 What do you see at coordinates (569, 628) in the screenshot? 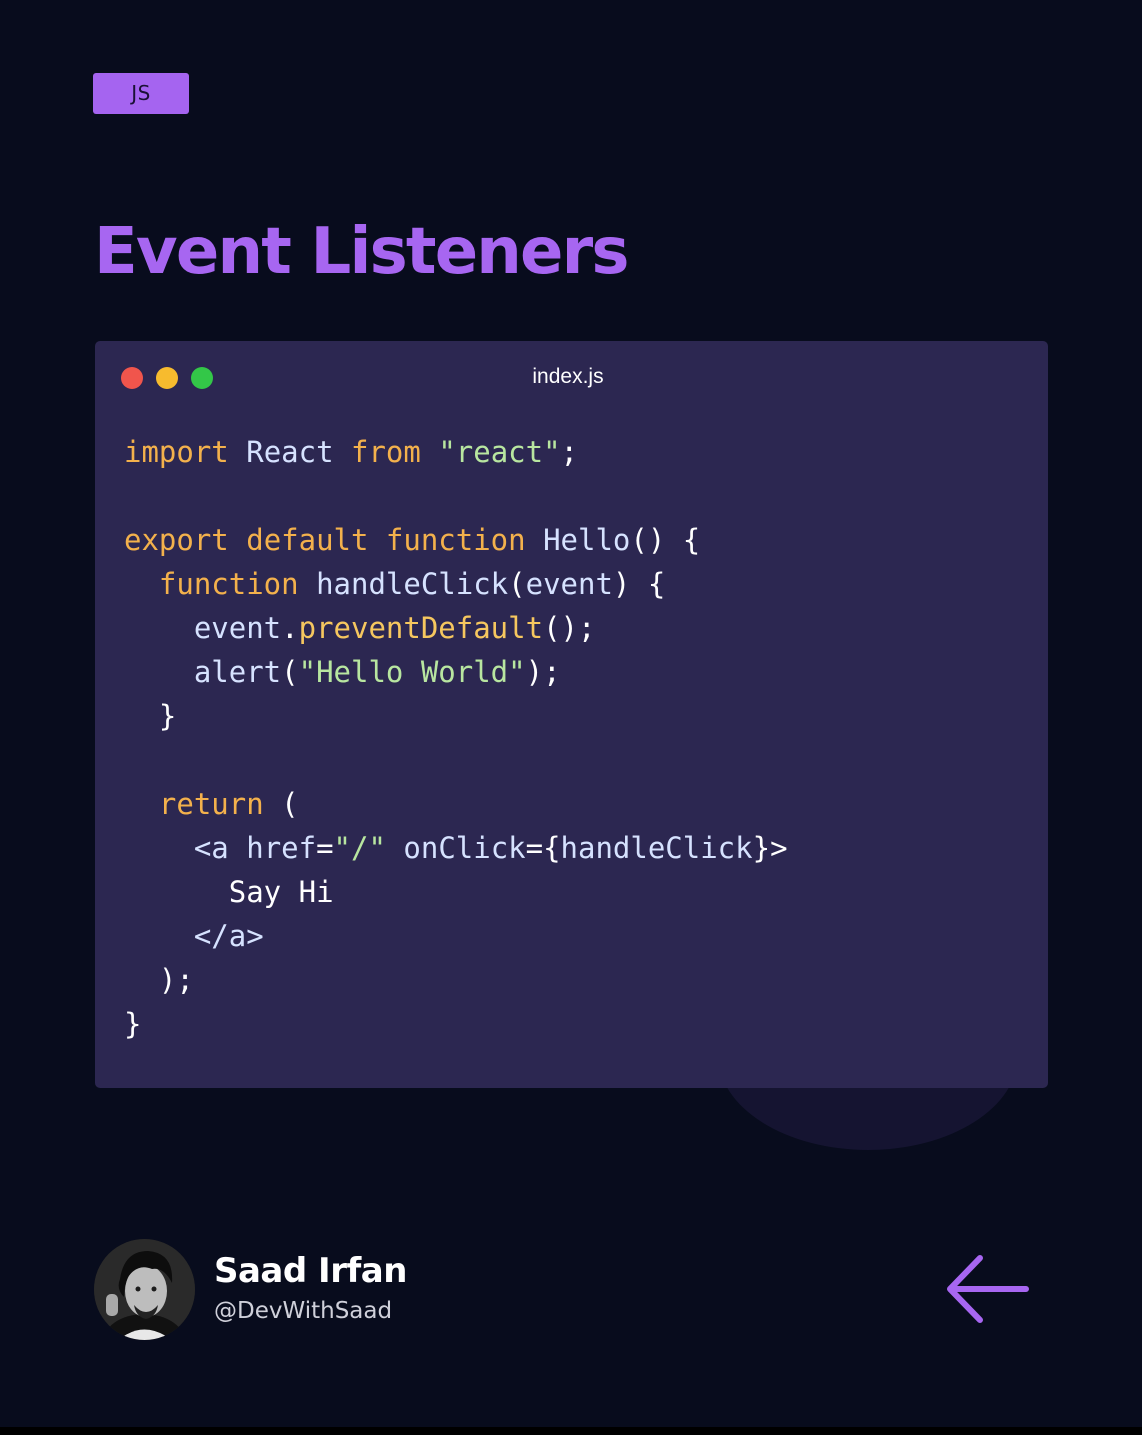
I see `code-token: ();` at bounding box center [569, 628].